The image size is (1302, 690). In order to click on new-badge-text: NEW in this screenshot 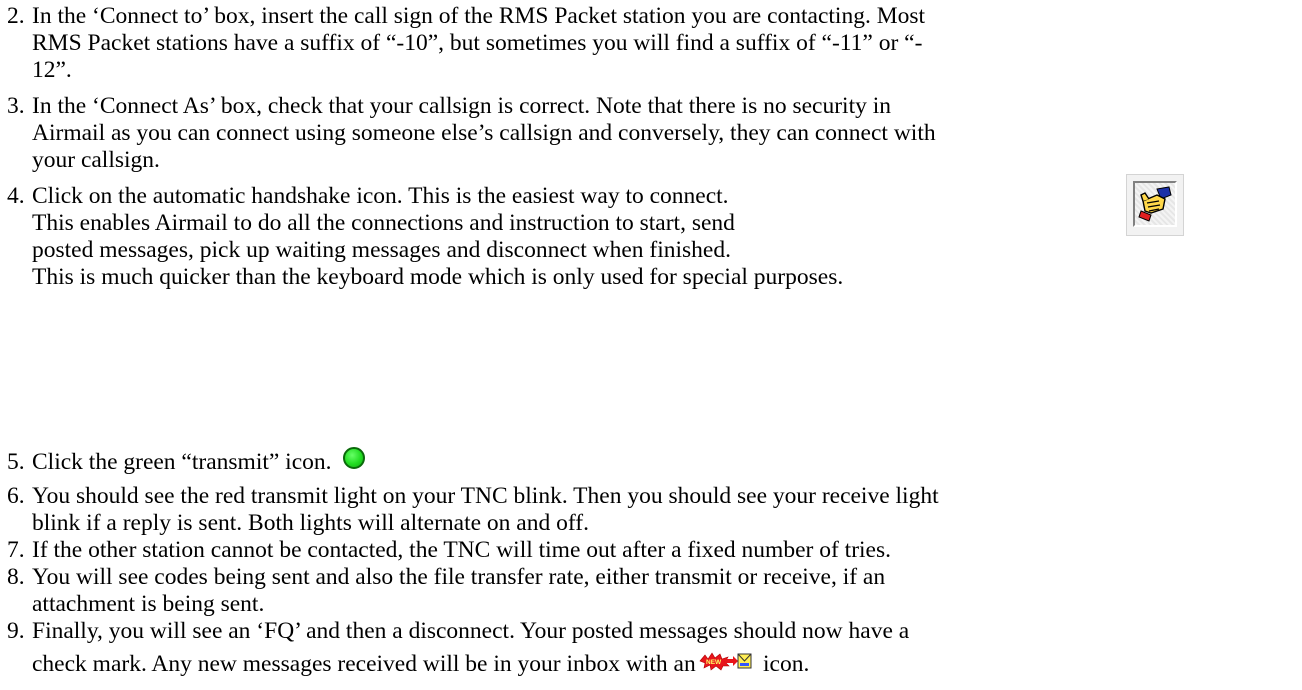, I will do `click(714, 662)`.